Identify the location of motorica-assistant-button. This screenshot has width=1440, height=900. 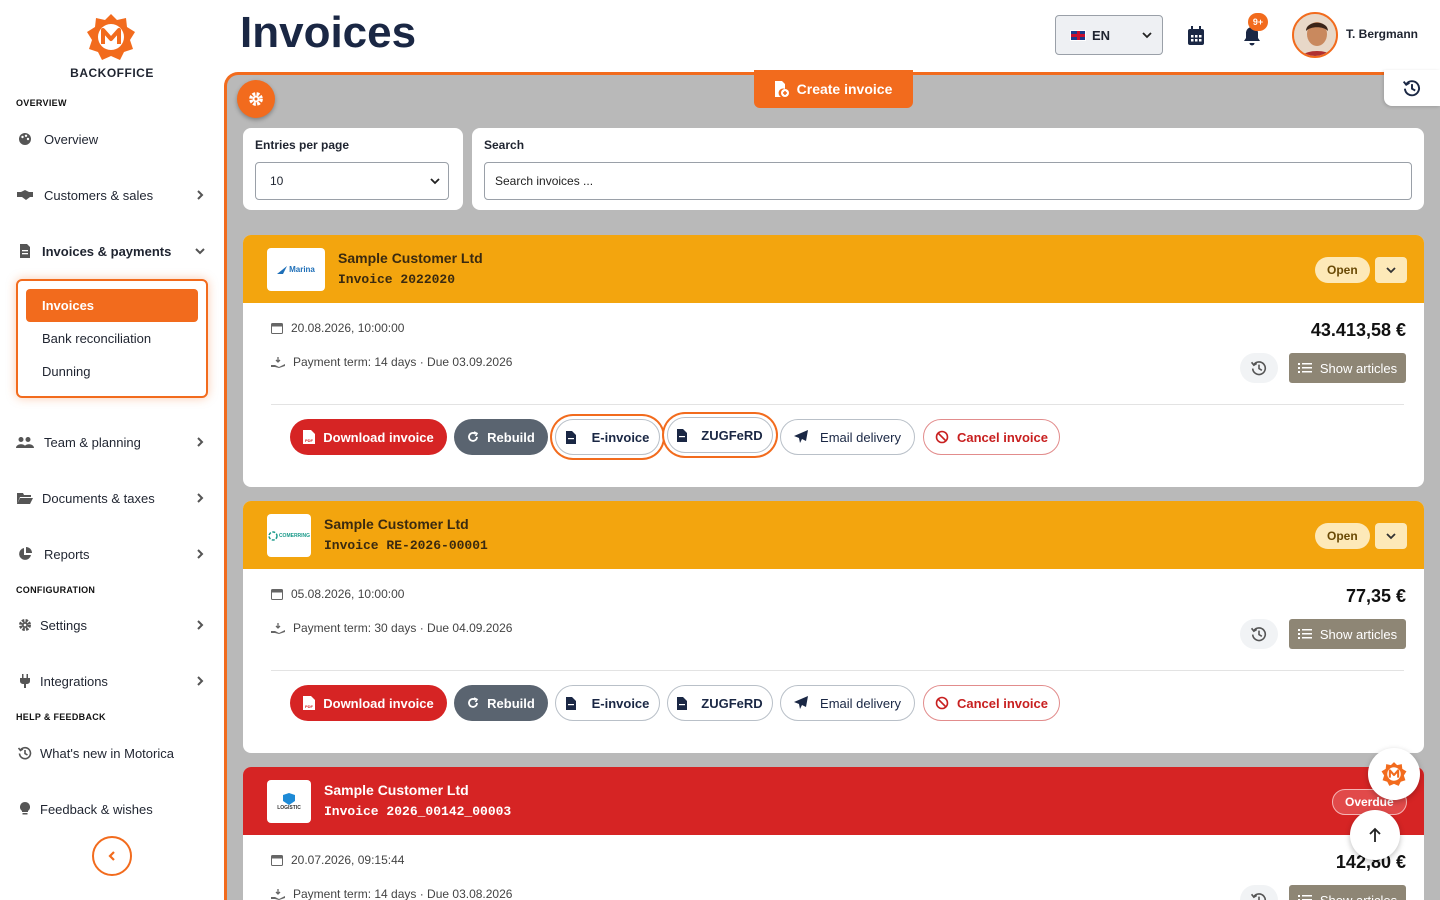
(1394, 774).